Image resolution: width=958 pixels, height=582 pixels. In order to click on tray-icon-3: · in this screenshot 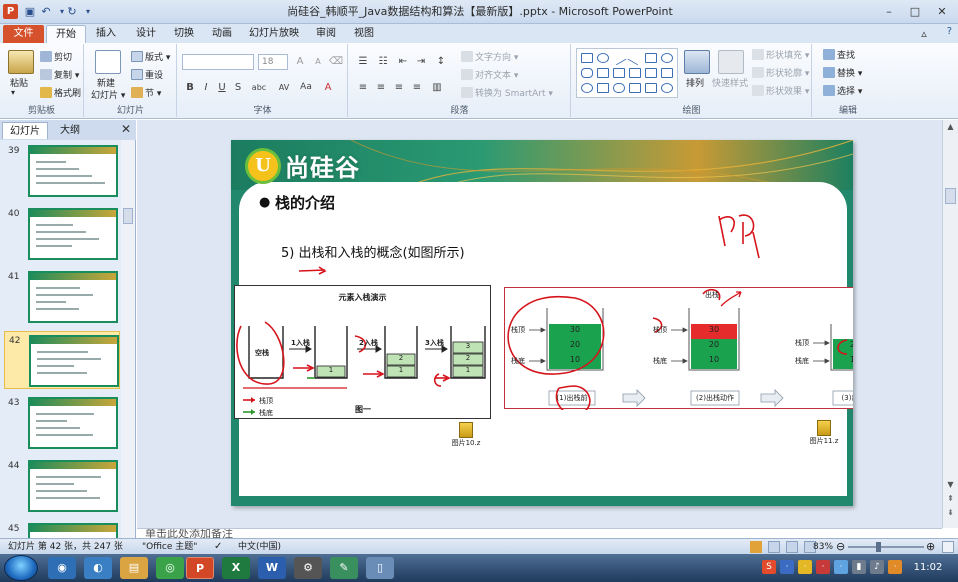, I will do `click(823, 567)`.